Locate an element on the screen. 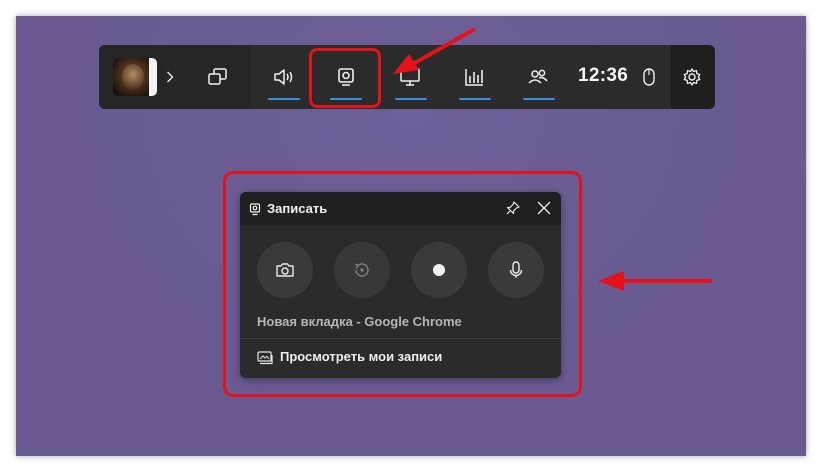  chevron-right-icon is located at coordinates (170, 77).